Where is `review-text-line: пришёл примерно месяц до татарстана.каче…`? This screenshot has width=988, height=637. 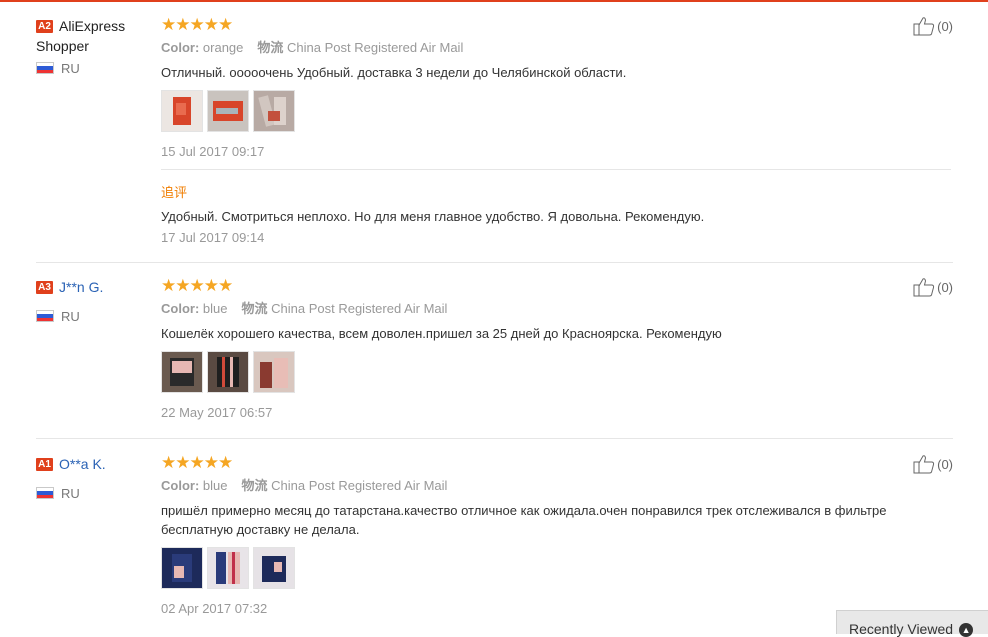 review-text-line: пришёл примерно месяц до татарстана.каче… is located at coordinates (524, 510).